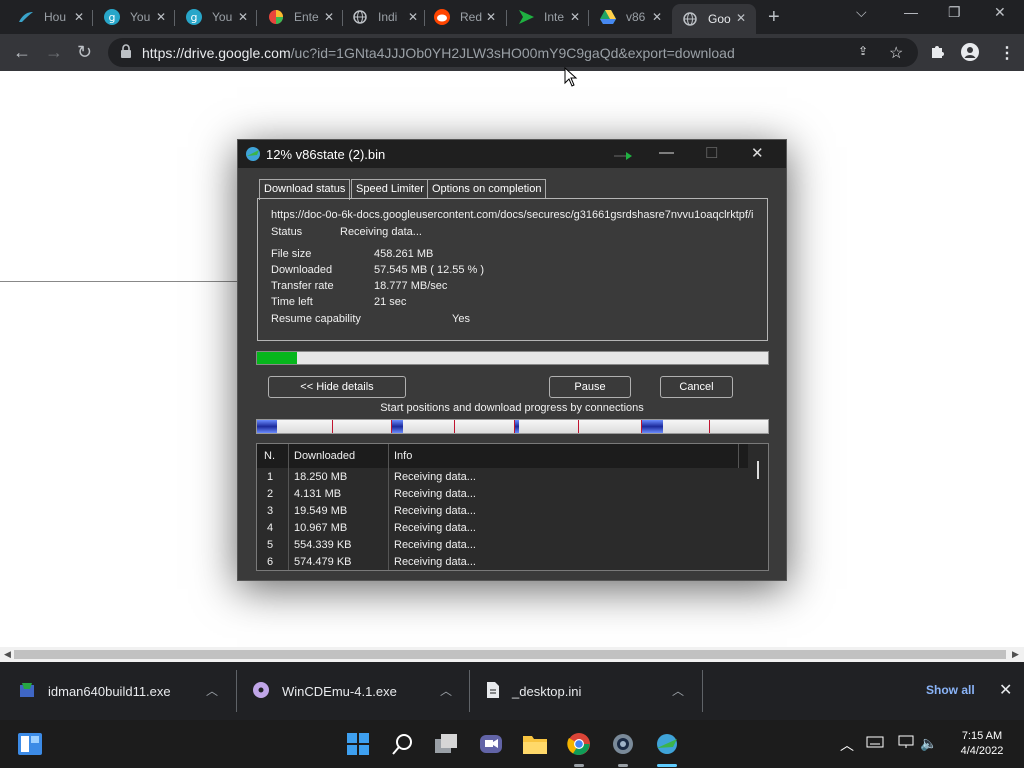  What do you see at coordinates (631, 17) in the screenshot?
I see `tab-8: v86 ✕` at bounding box center [631, 17].